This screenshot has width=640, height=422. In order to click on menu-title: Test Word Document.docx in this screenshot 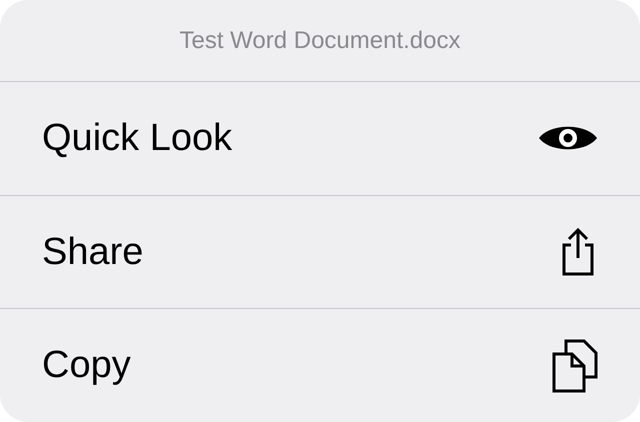, I will do `click(319, 40)`.